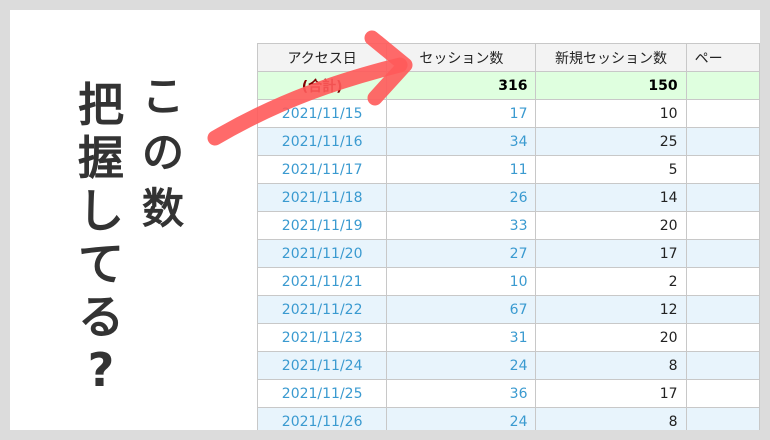 The width and height of the screenshot is (770, 440). Describe the element at coordinates (322, 225) in the screenshot. I see `date-cell: 2021/11/19` at that location.